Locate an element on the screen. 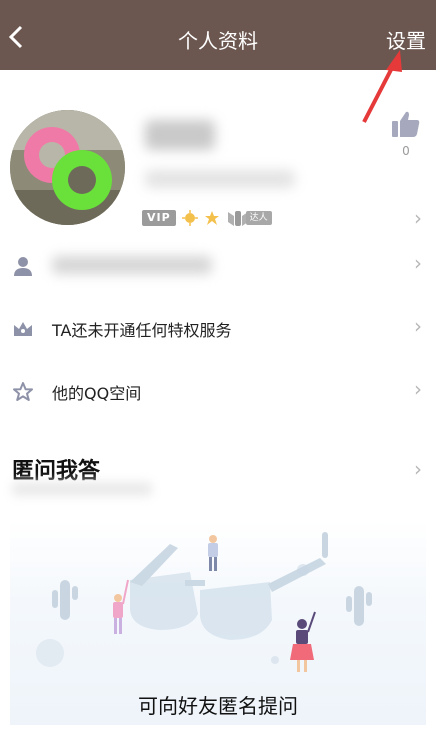 The height and width of the screenshot is (729, 436). qzone-row: 他的QQ空间 › is located at coordinates (218, 391).